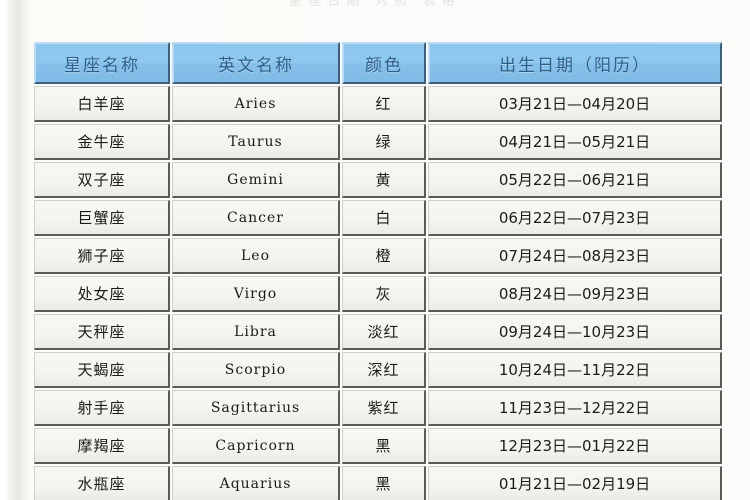 The width and height of the screenshot is (750, 500). What do you see at coordinates (256, 218) in the screenshot?
I see `cell-en-name: Cancer` at bounding box center [256, 218].